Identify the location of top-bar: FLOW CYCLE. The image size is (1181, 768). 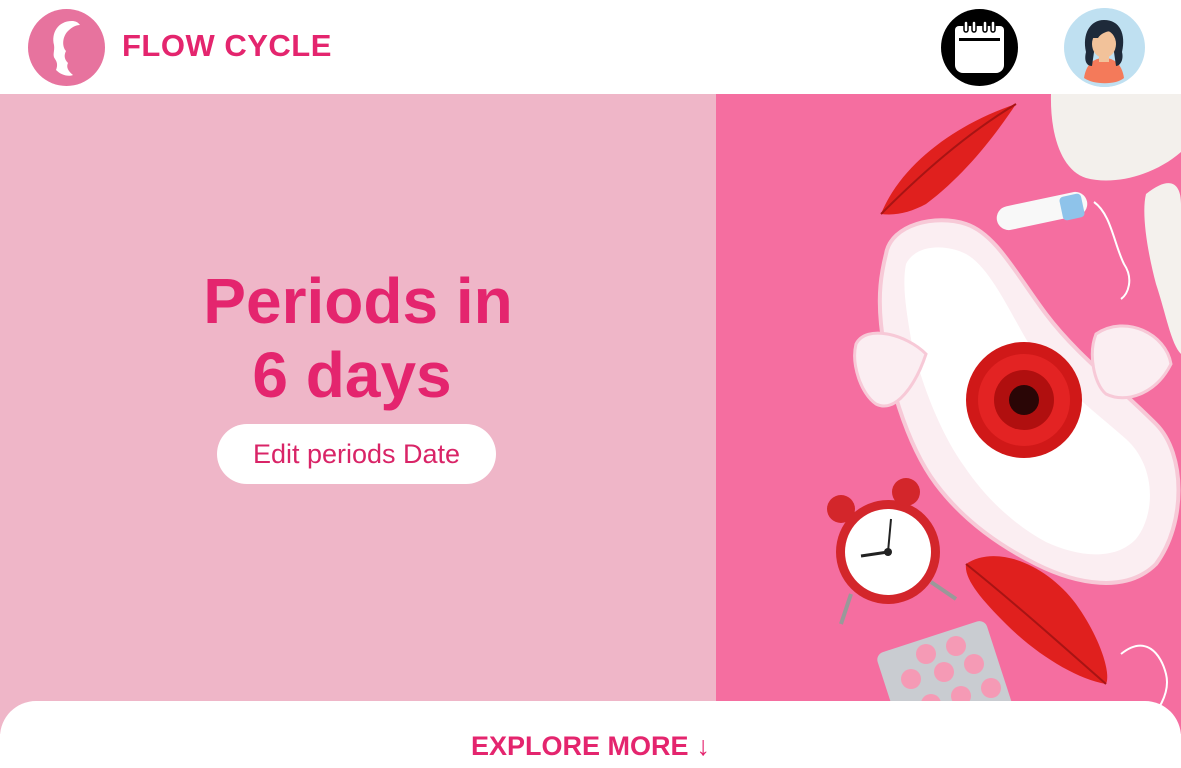
(590, 47).